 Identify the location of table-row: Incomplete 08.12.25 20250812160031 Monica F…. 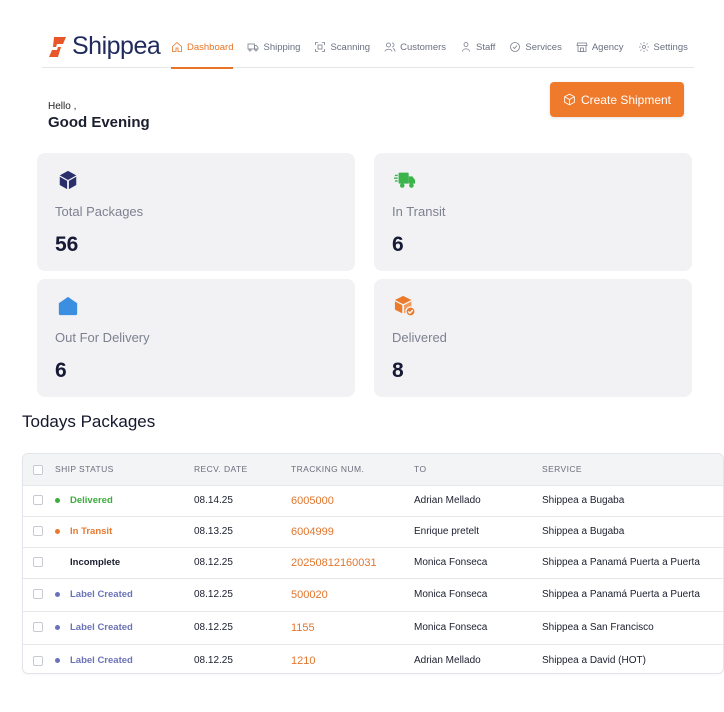
(373, 562).